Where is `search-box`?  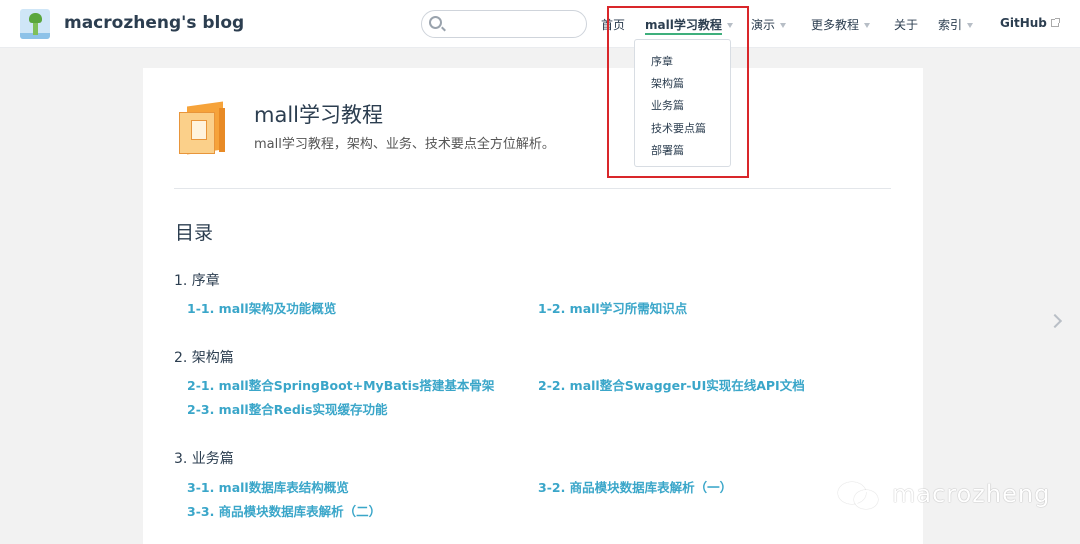
search-box is located at coordinates (504, 24).